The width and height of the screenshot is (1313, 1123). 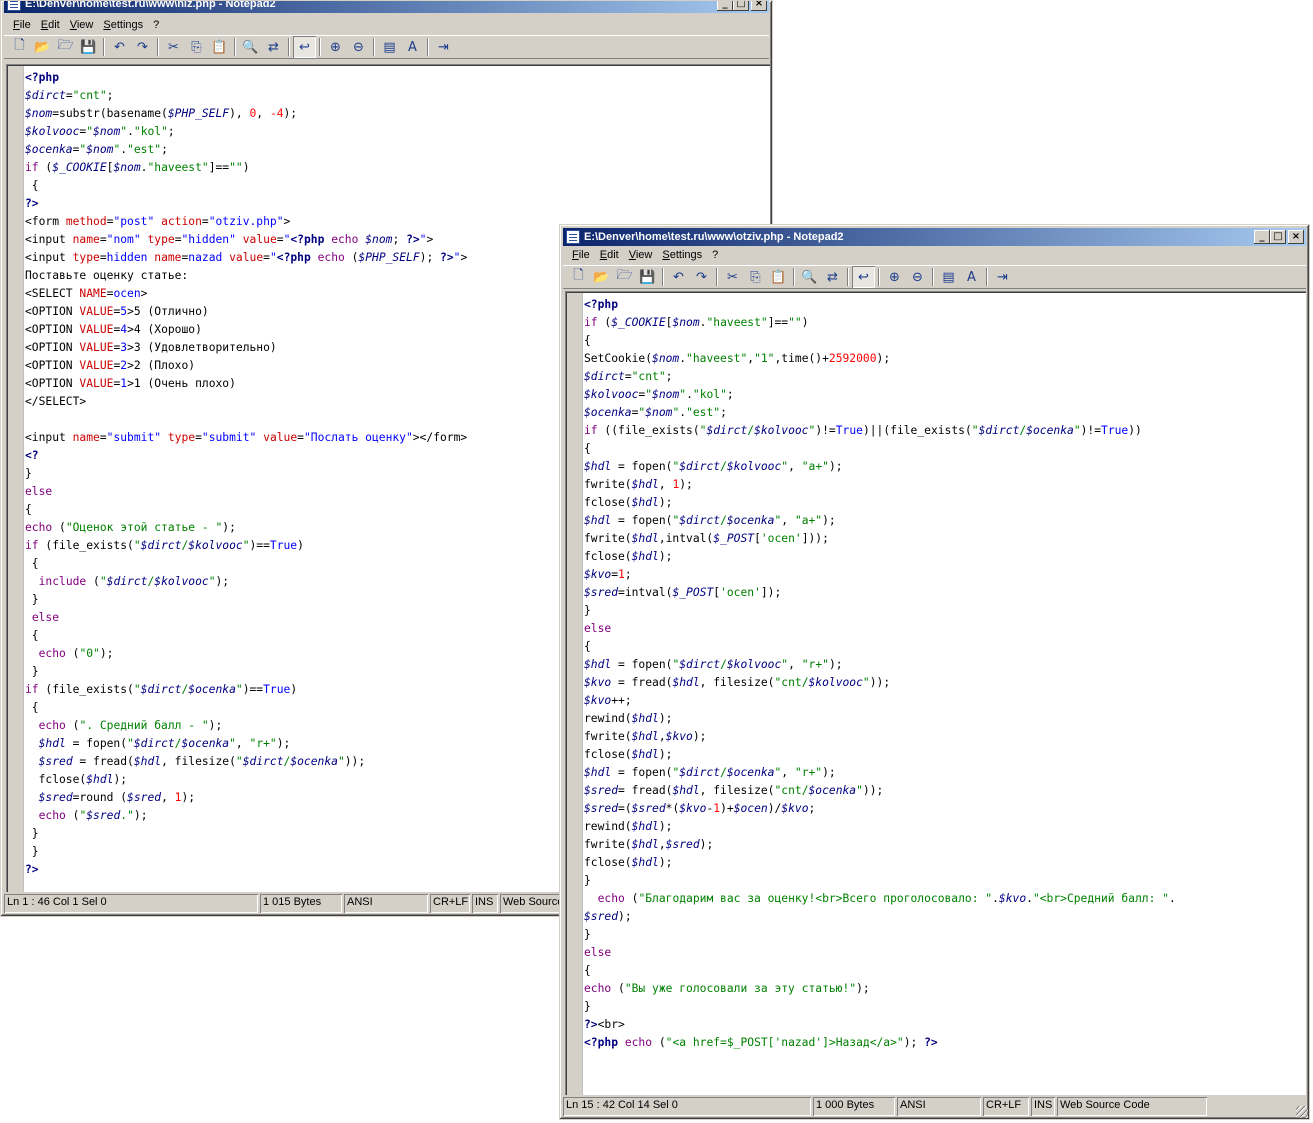 What do you see at coordinates (987, 277) in the screenshot?
I see `toolbar-separator` at bounding box center [987, 277].